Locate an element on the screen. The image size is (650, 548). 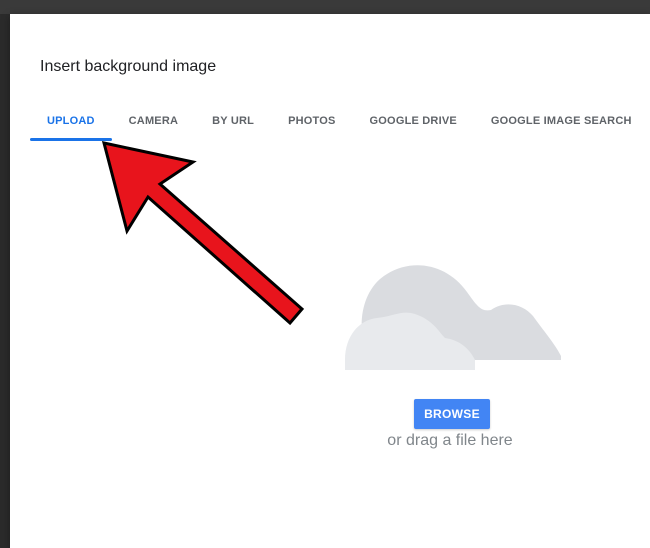
tab-google-image-search: GOOGLE IMAGE SEARCH is located at coordinates (561, 121).